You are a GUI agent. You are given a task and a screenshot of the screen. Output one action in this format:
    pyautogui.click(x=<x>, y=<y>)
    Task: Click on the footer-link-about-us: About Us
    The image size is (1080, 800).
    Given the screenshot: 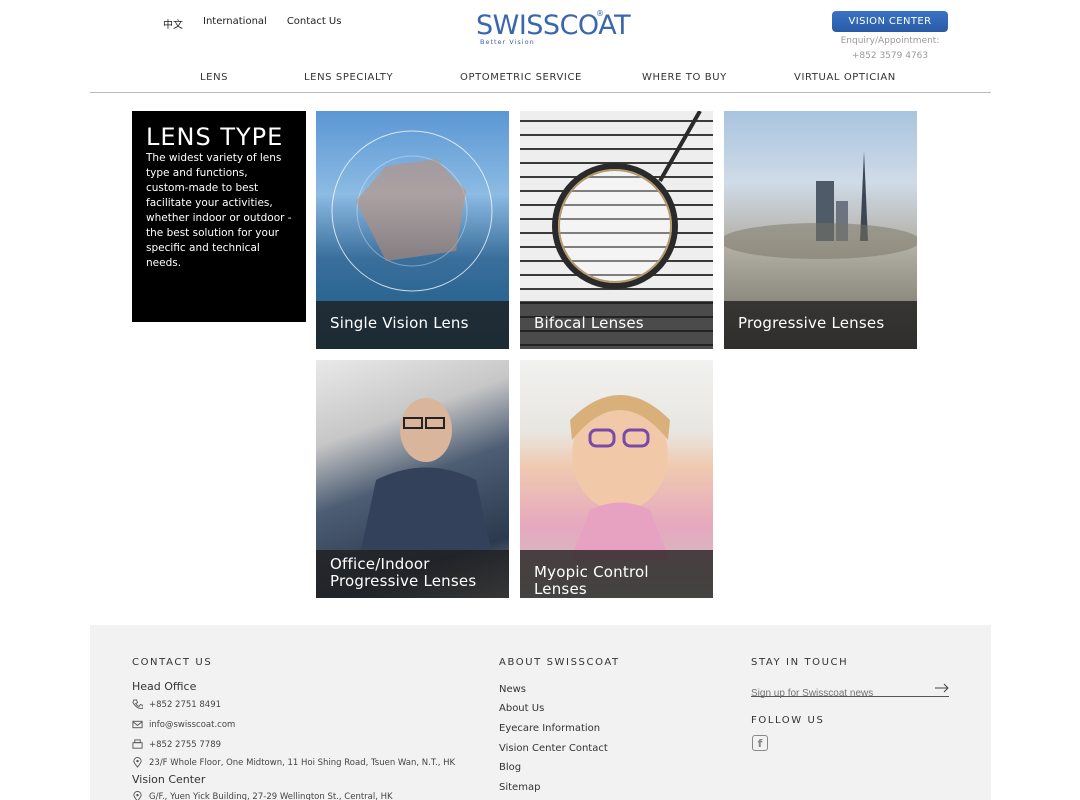 What is the action you would take?
    pyautogui.click(x=521, y=708)
    